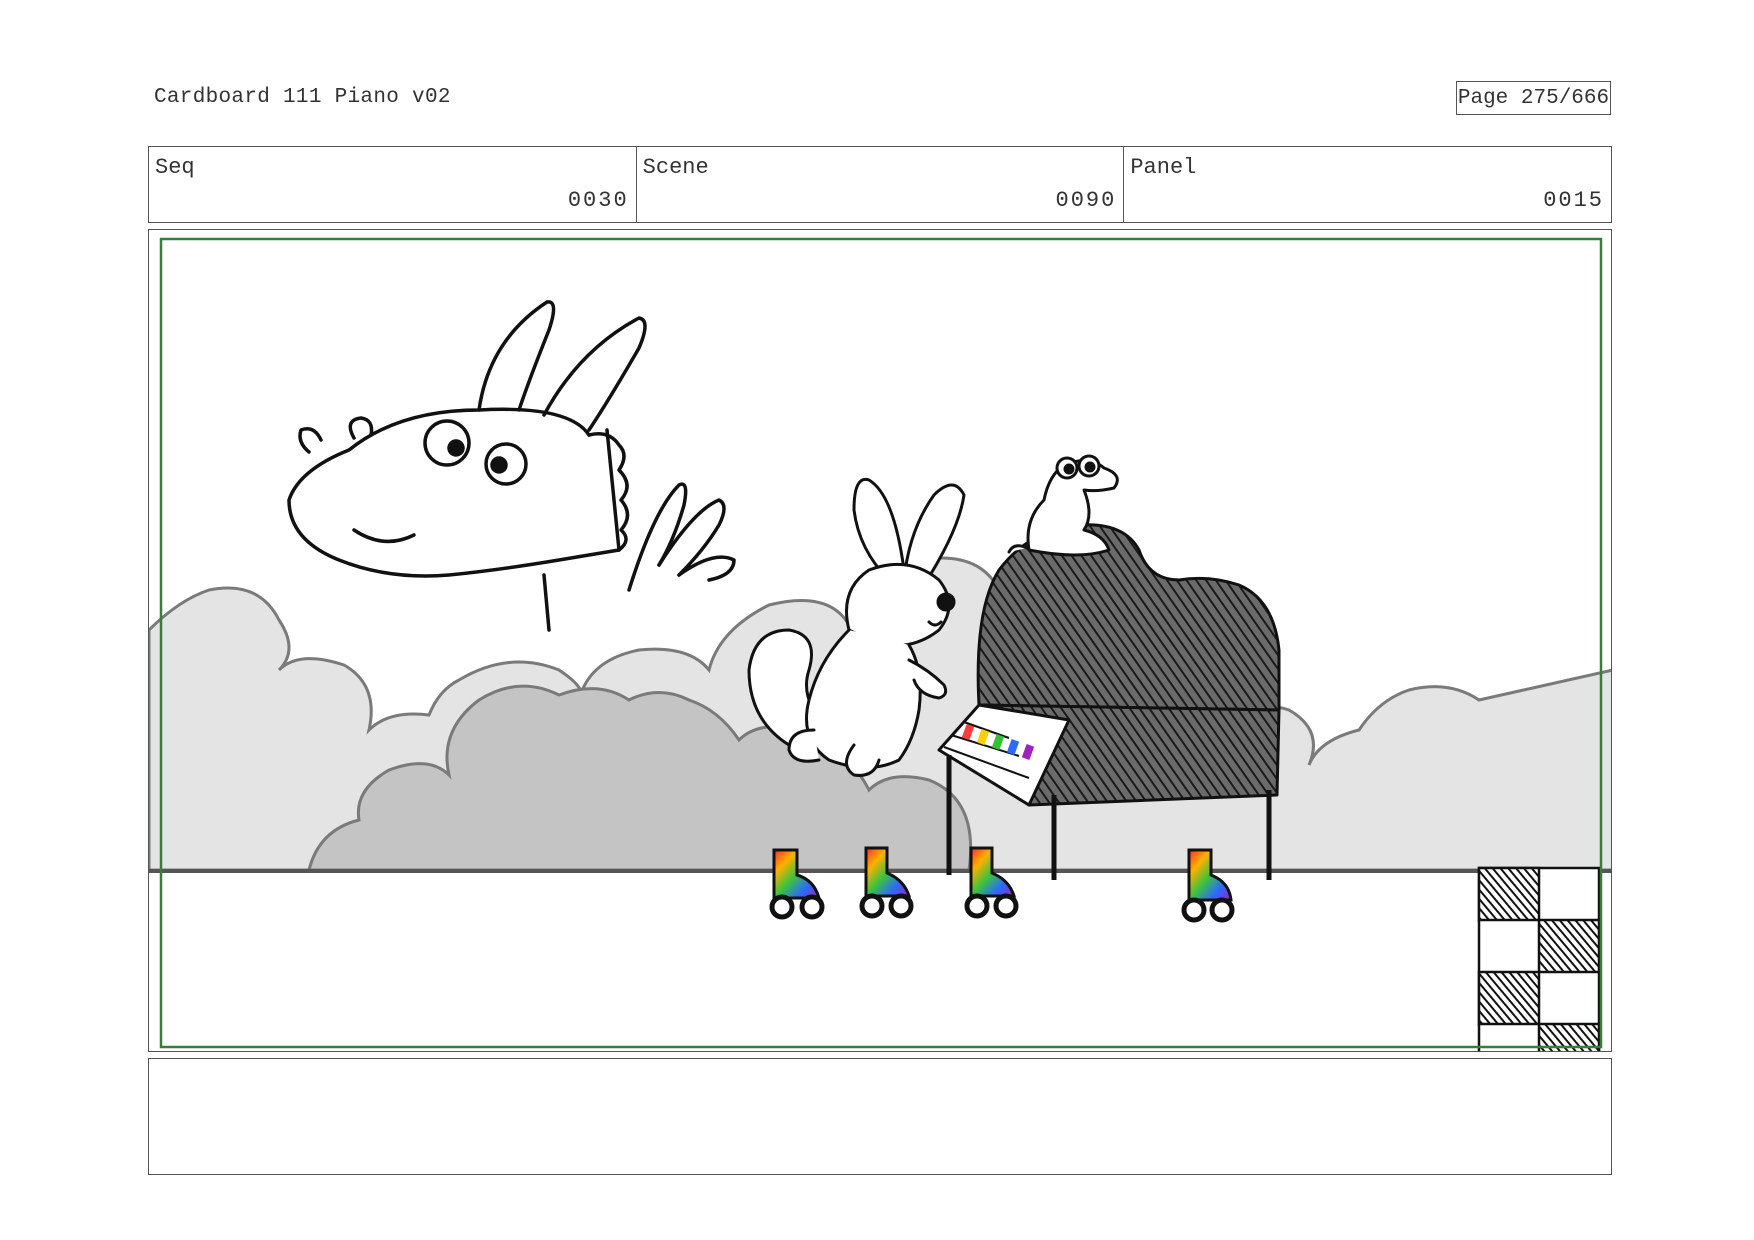  Describe the element at coordinates (1574, 200) in the screenshot. I see `panel-value: 0015` at that location.